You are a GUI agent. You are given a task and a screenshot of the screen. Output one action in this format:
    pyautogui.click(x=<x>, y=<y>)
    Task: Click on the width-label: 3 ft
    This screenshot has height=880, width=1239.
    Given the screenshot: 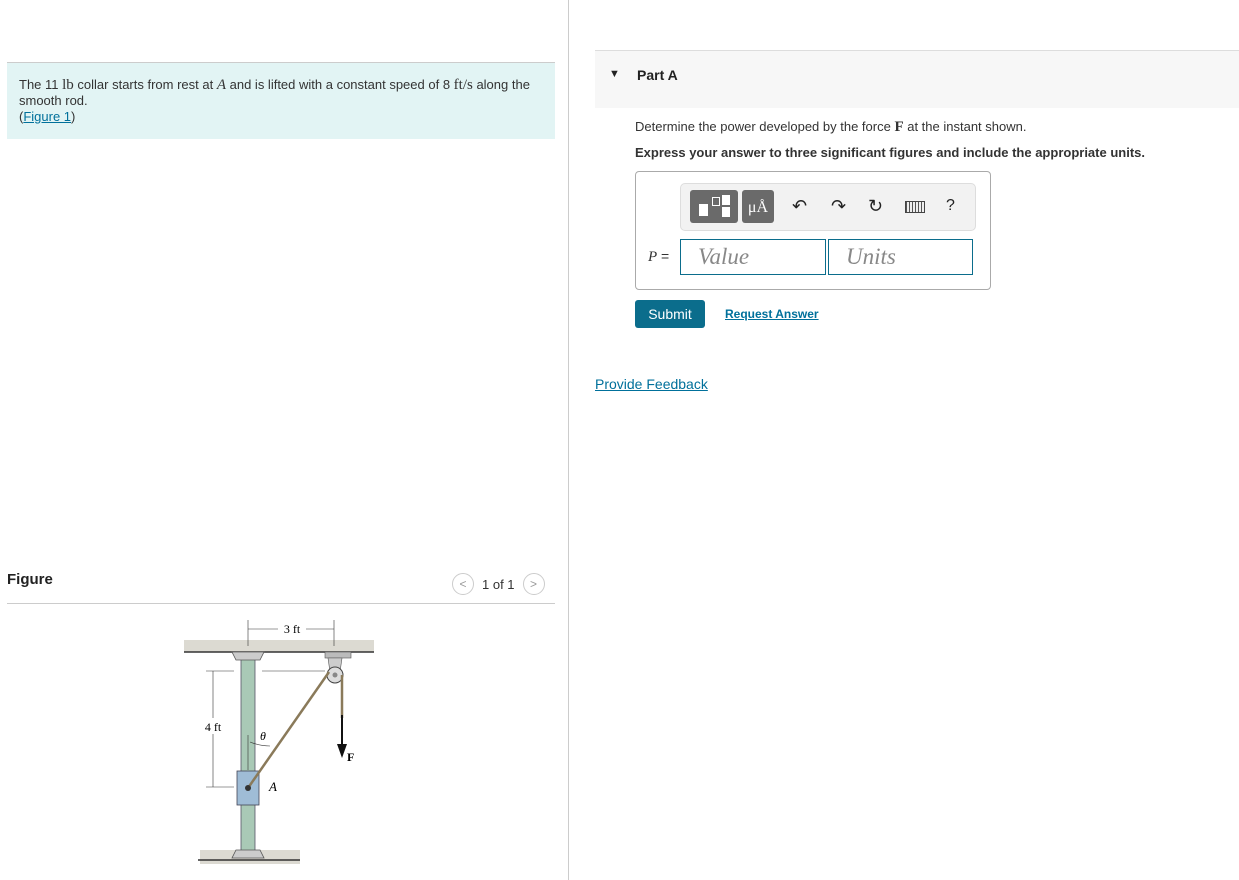 What is the action you would take?
    pyautogui.click(x=292, y=629)
    